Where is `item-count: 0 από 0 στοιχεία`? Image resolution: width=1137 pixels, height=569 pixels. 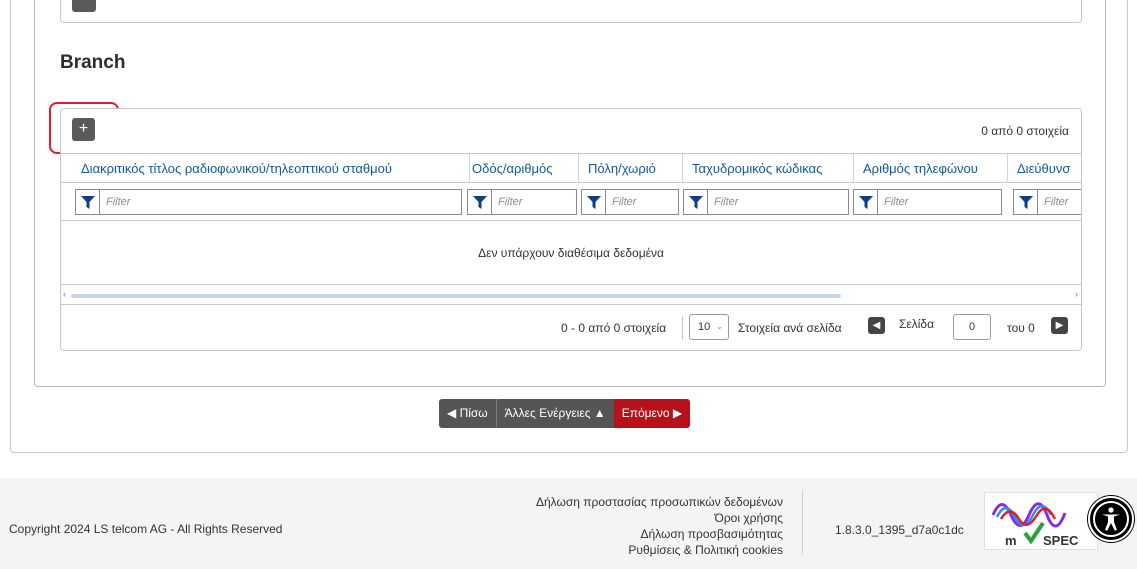 item-count: 0 από 0 στοιχεία is located at coordinates (1025, 131).